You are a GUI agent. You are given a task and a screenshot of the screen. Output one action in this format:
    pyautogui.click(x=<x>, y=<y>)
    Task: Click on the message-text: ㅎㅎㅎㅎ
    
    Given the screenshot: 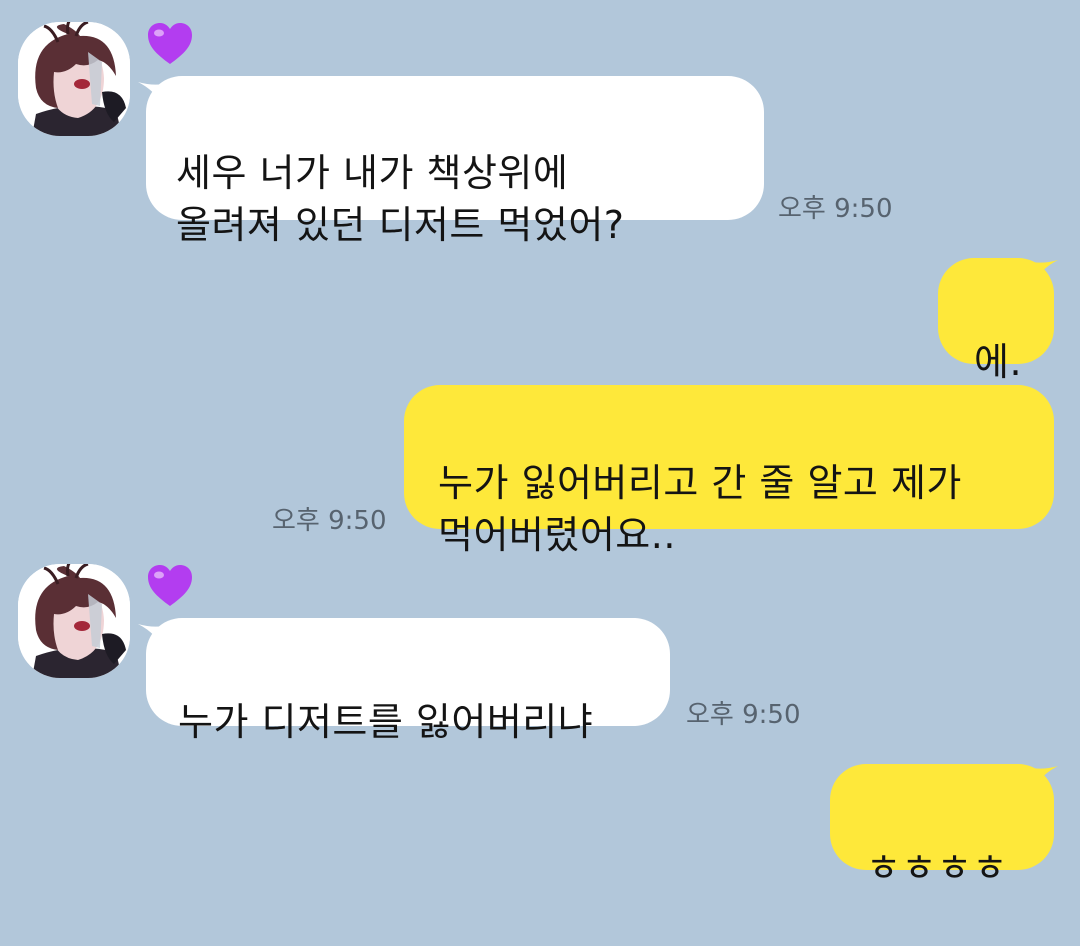 What is the action you would take?
    pyautogui.click(x=937, y=868)
    